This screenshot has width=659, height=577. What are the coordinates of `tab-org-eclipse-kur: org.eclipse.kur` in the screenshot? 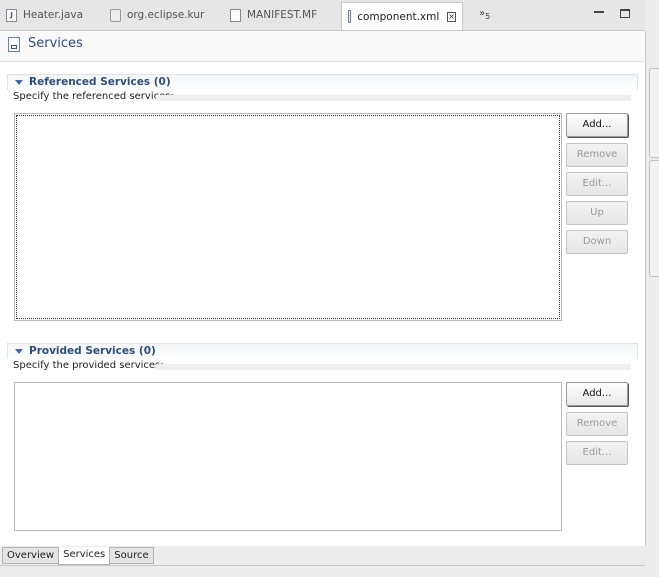 It's located at (157, 15).